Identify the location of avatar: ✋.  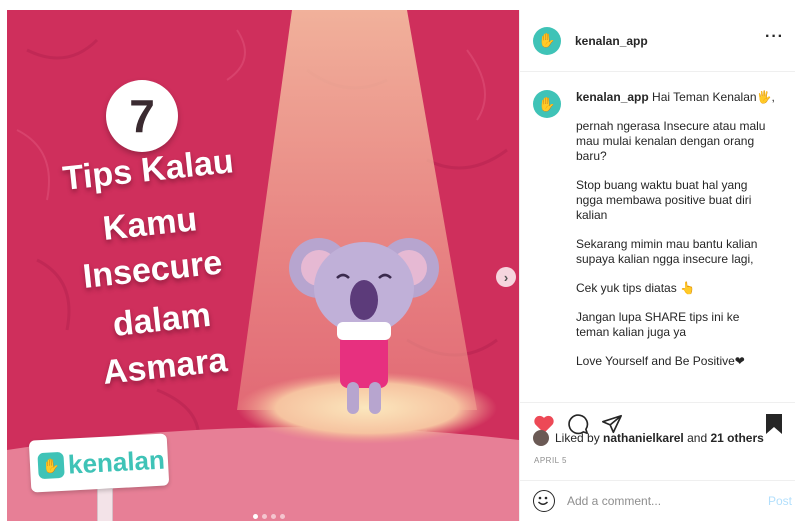
(547, 40).